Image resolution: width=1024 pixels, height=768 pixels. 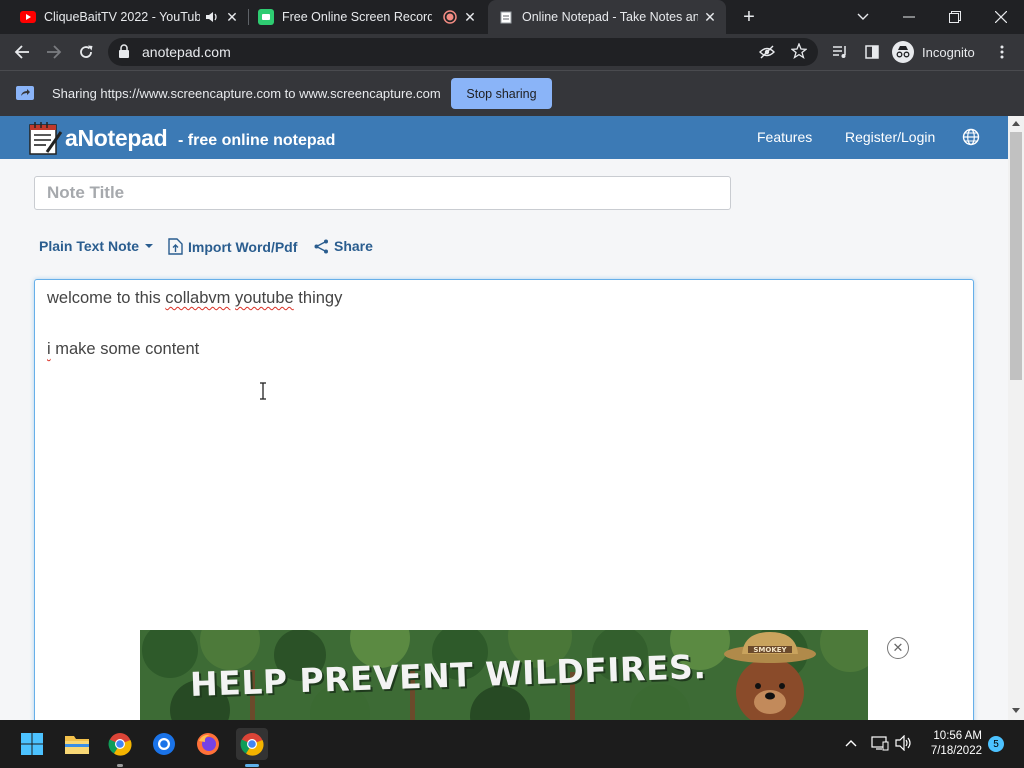 What do you see at coordinates (996, 744) in the screenshot?
I see `notification-badge: 5` at bounding box center [996, 744].